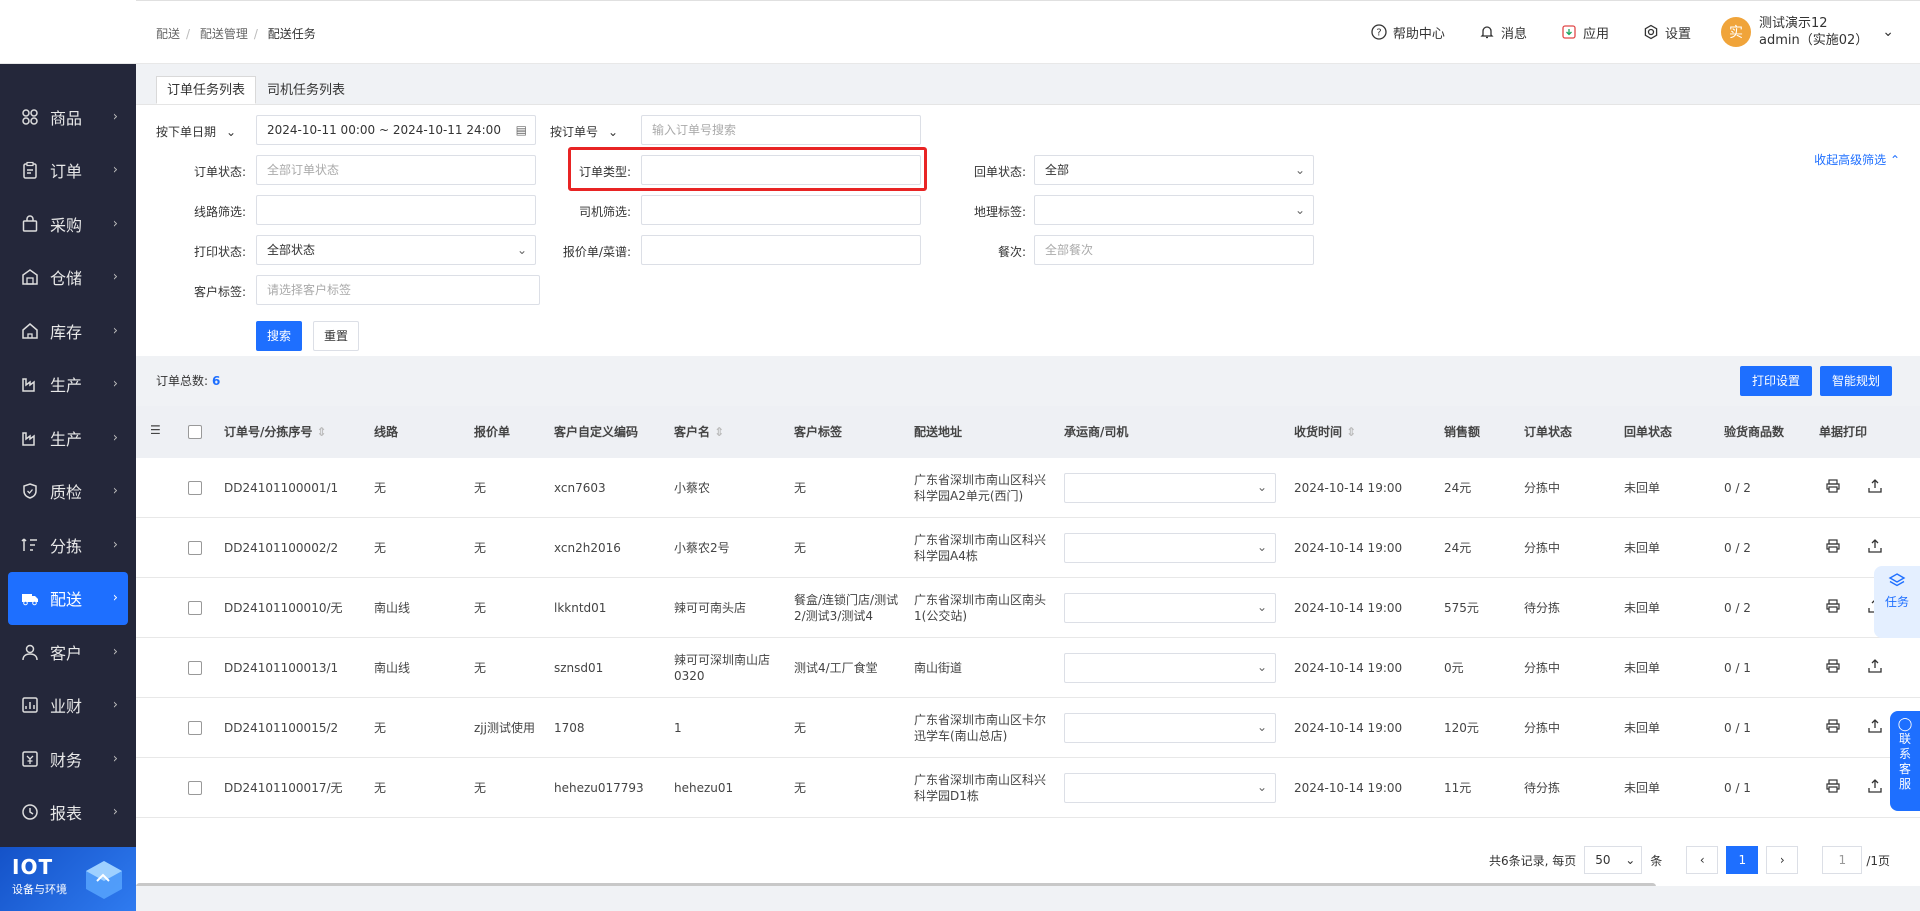  I want to click on task-float-button: 任务, so click(1897, 602).